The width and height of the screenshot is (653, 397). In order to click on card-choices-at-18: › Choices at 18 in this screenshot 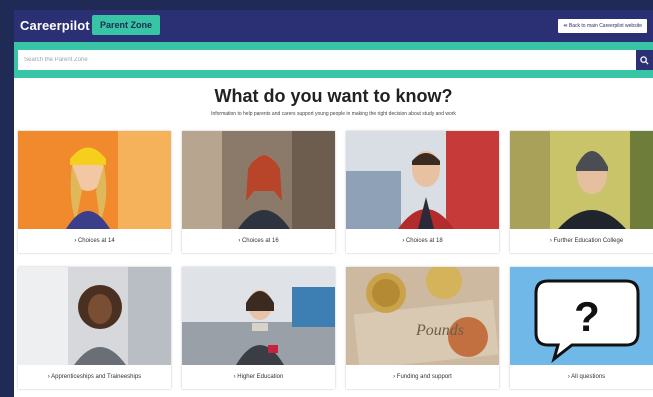, I will do `click(422, 192)`.